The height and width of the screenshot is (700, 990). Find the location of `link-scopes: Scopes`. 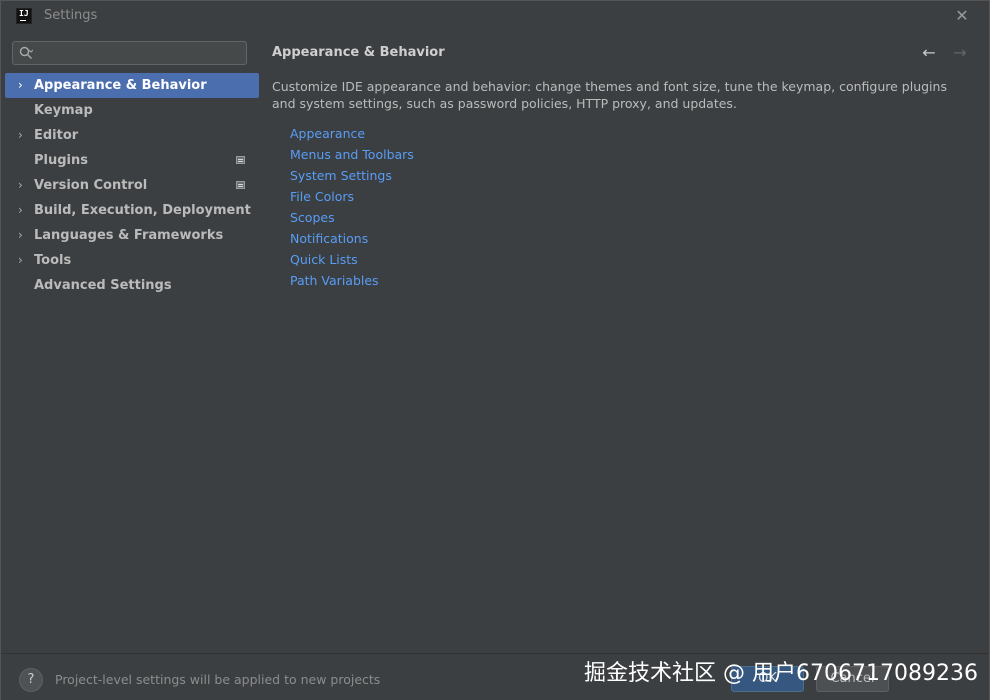

link-scopes: Scopes is located at coordinates (352, 217).